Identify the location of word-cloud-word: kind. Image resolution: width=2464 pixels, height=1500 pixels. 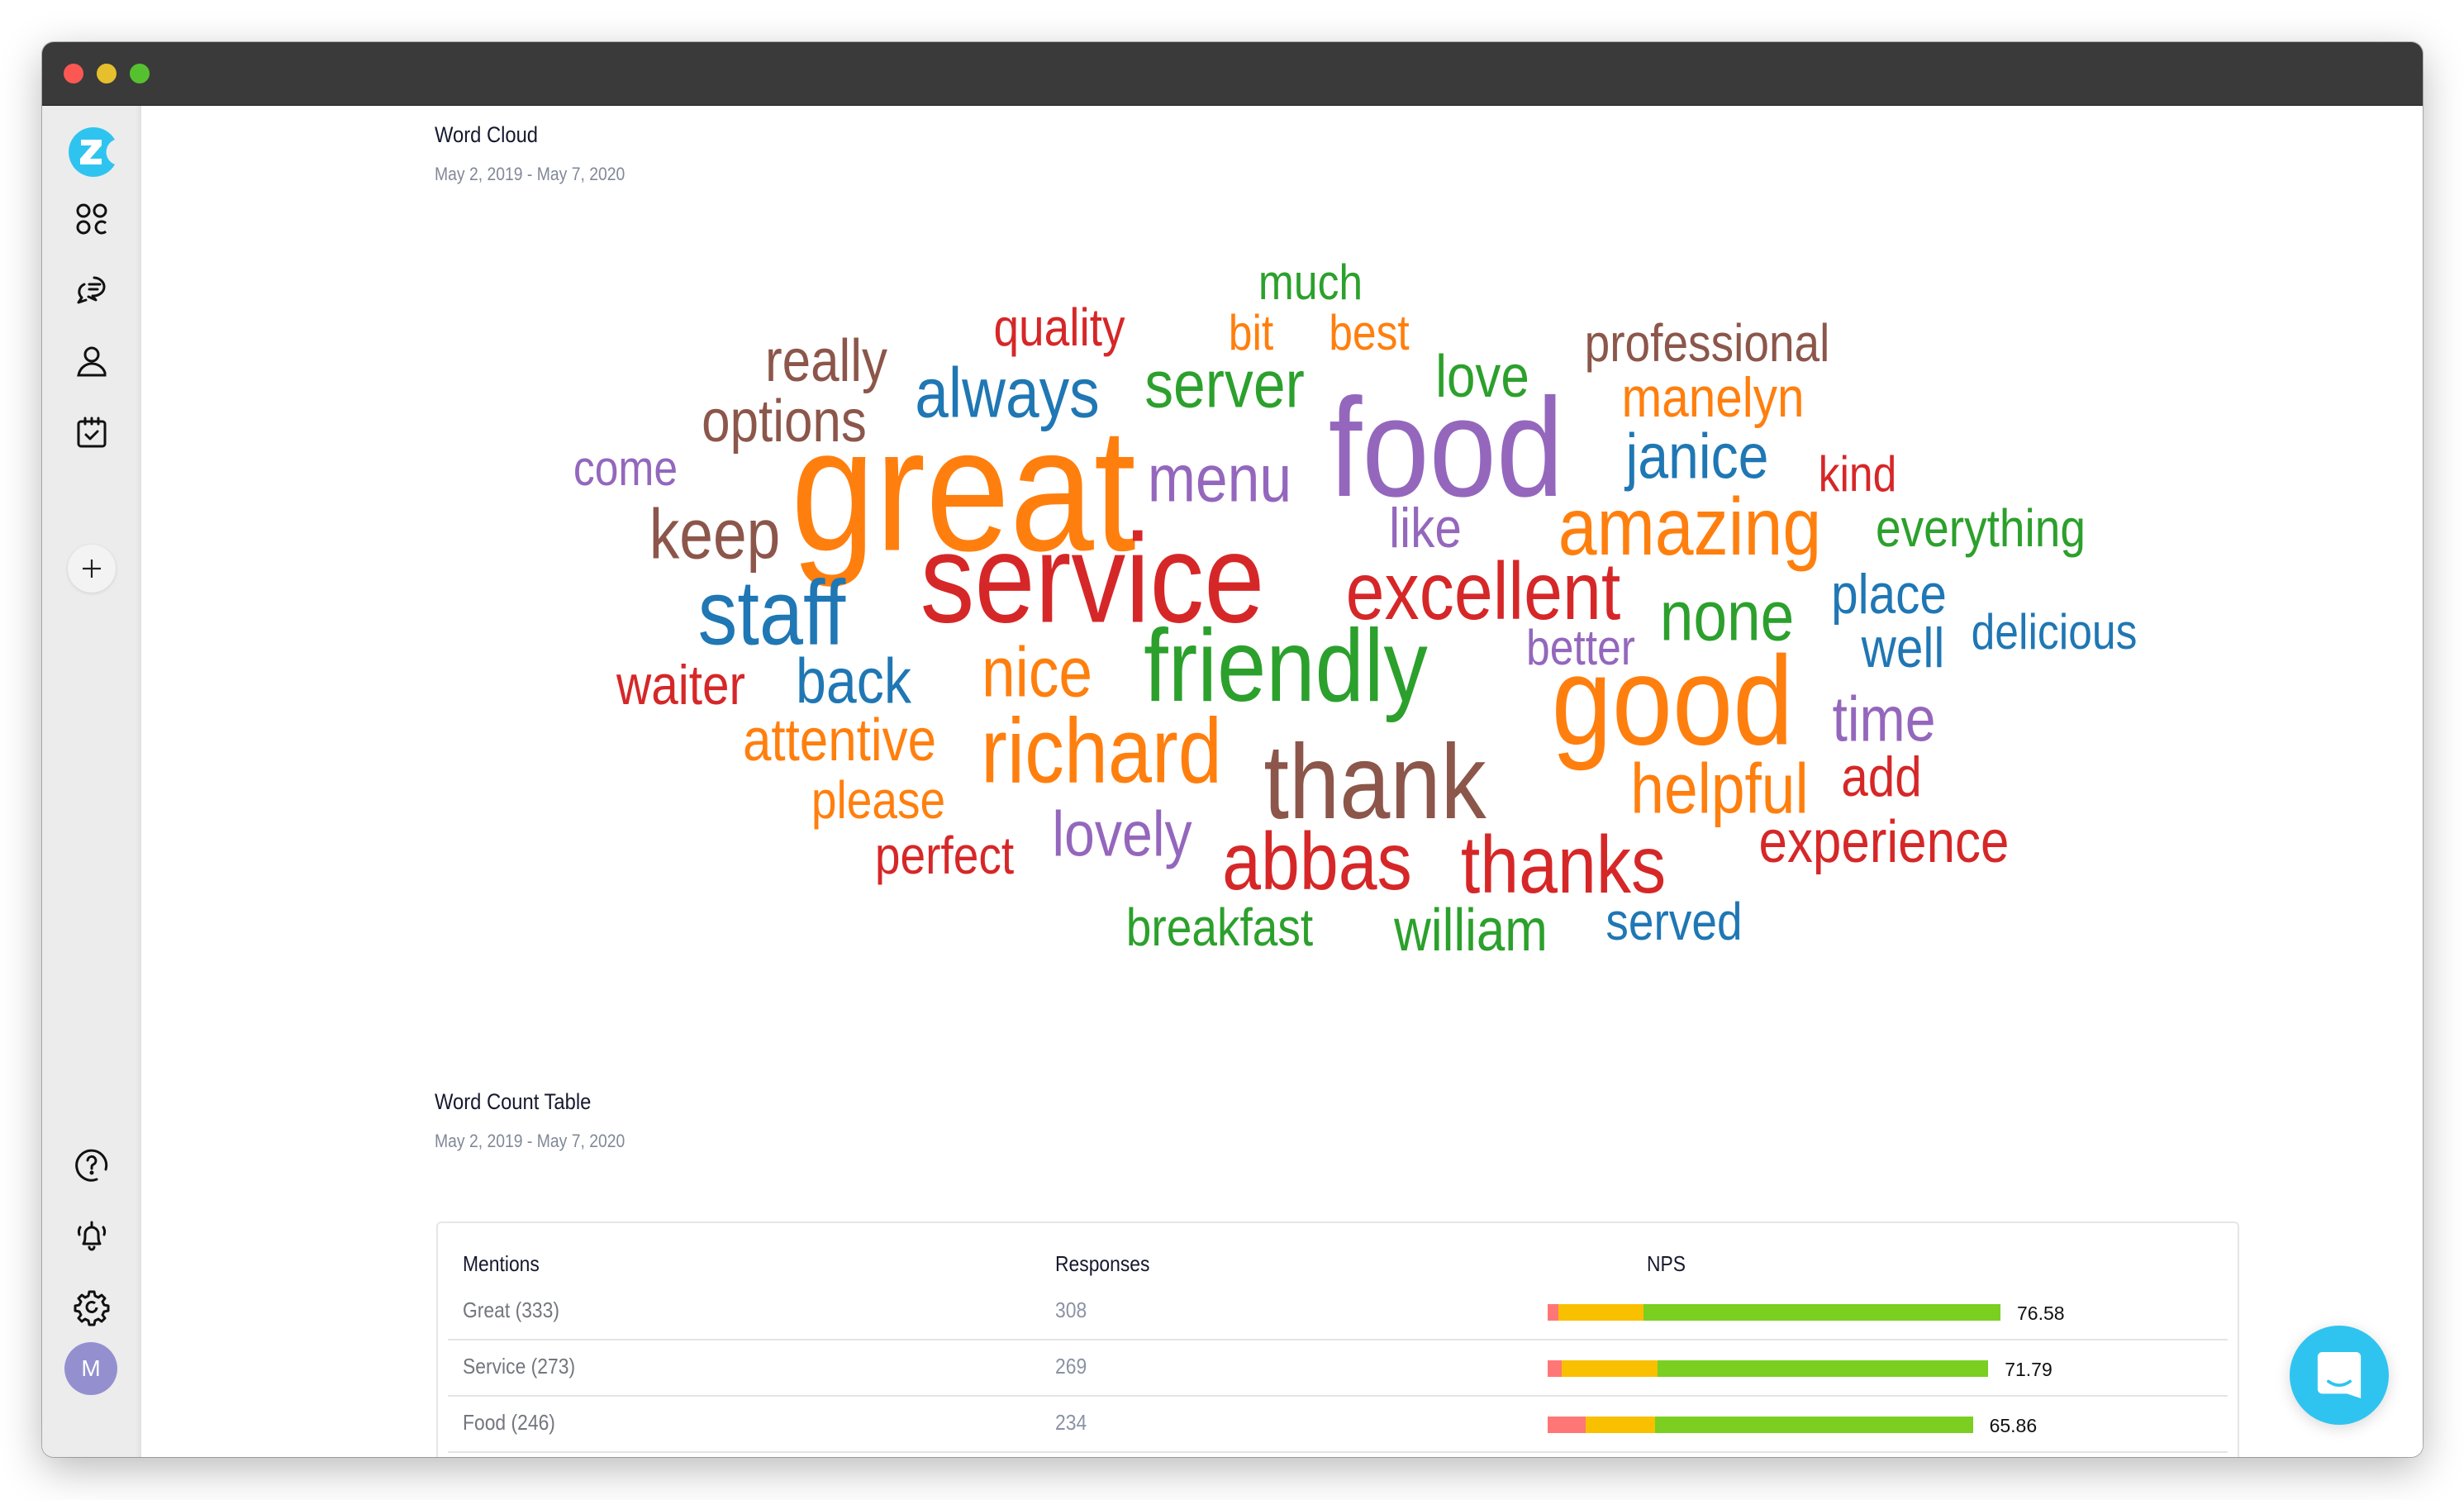
(1858, 474).